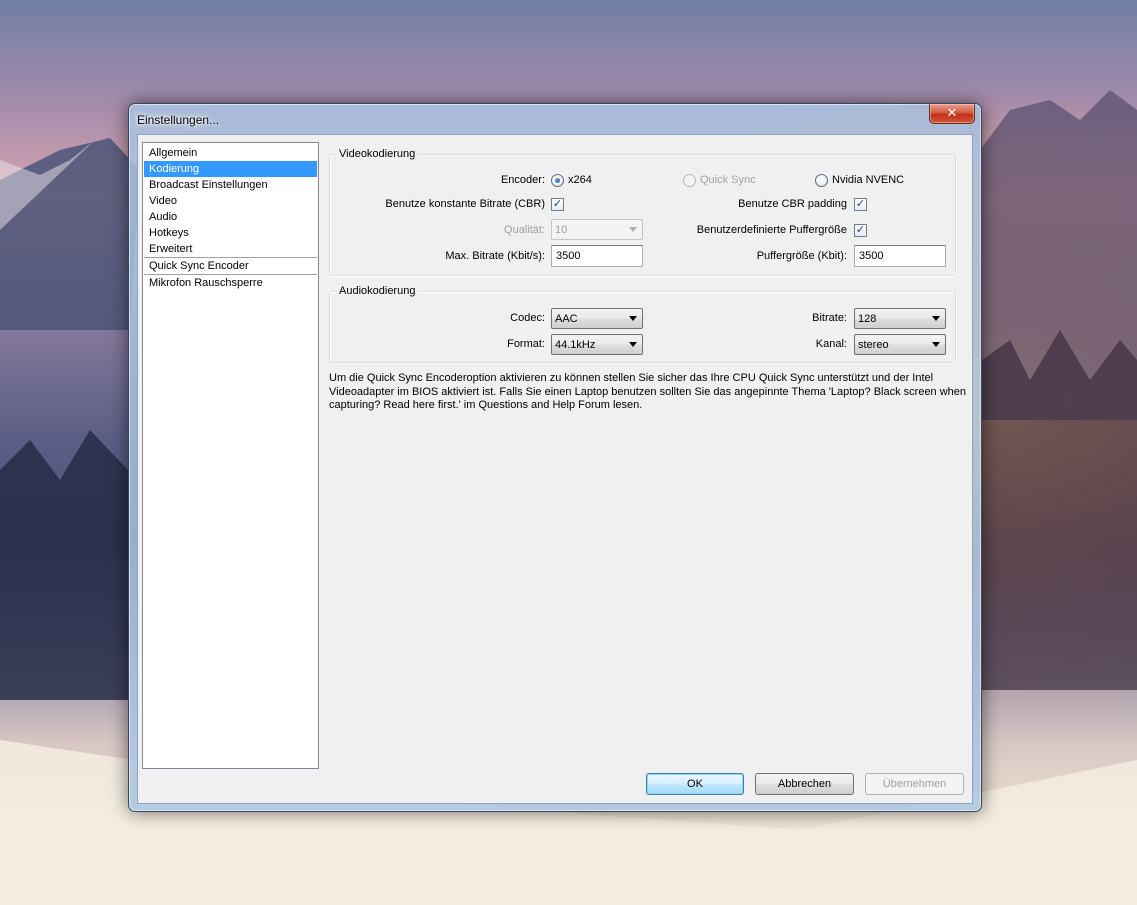  What do you see at coordinates (580, 180) in the screenshot?
I see `encoder-x264-label: x264` at bounding box center [580, 180].